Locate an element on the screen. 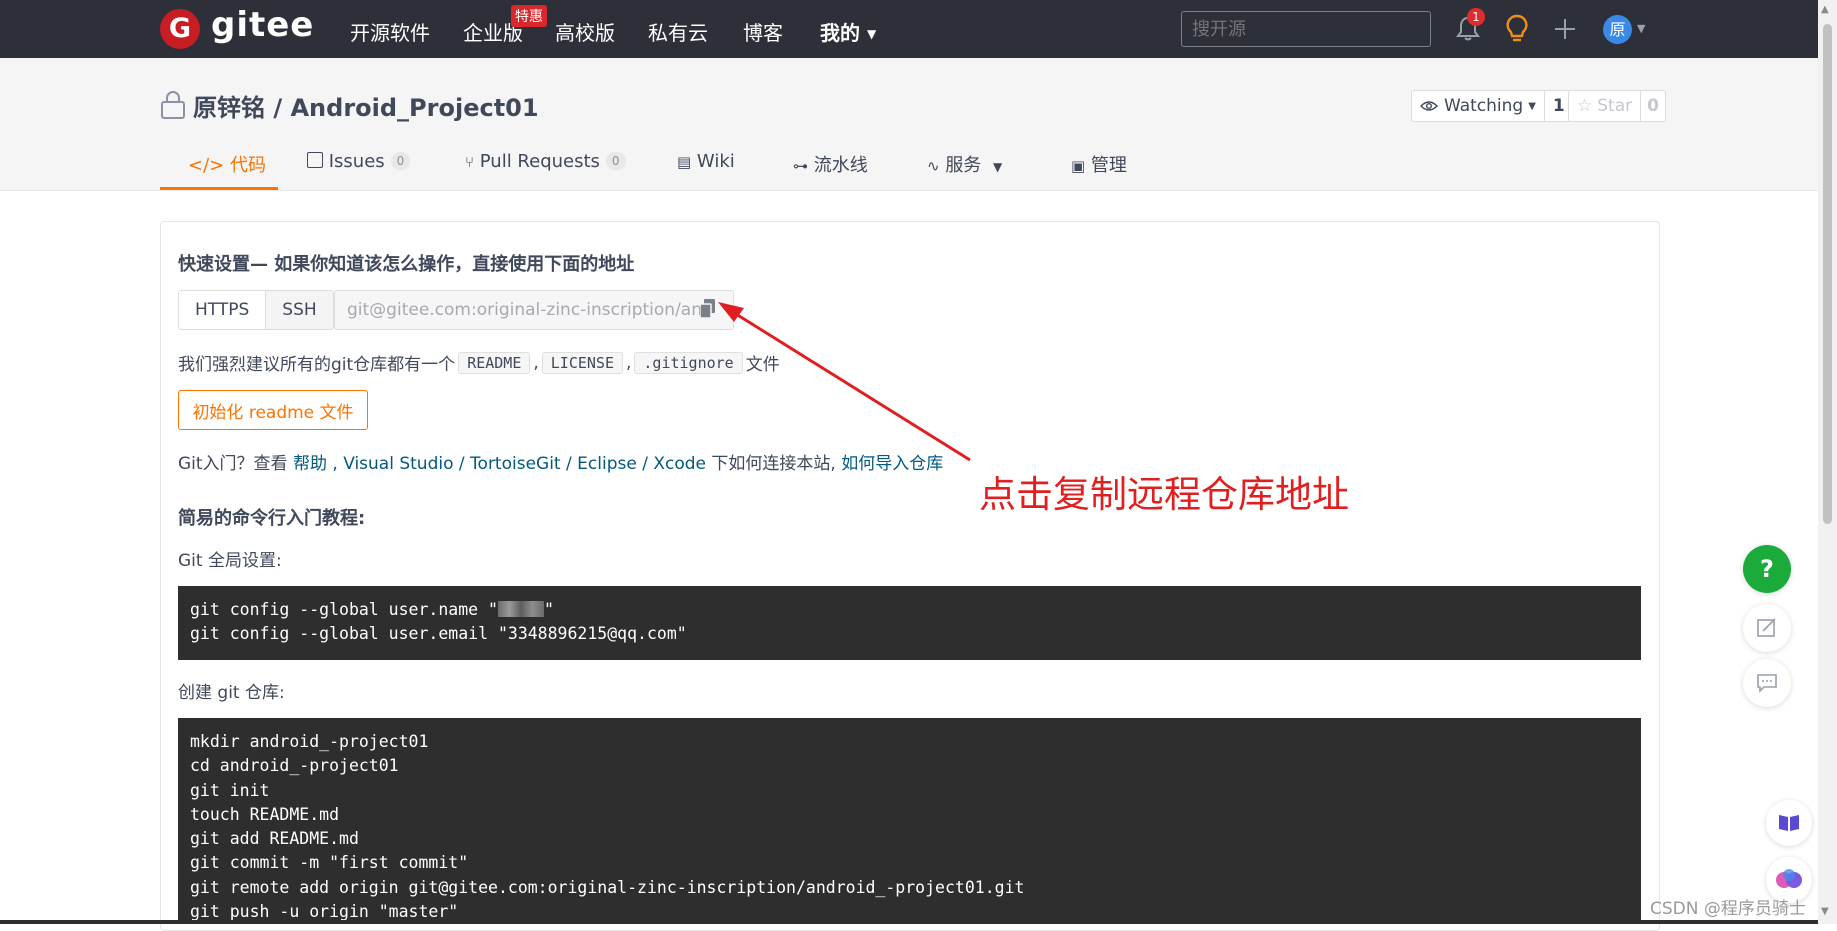 This screenshot has height=931, width=1837. code-line: touch README.md is located at coordinates (265, 814).